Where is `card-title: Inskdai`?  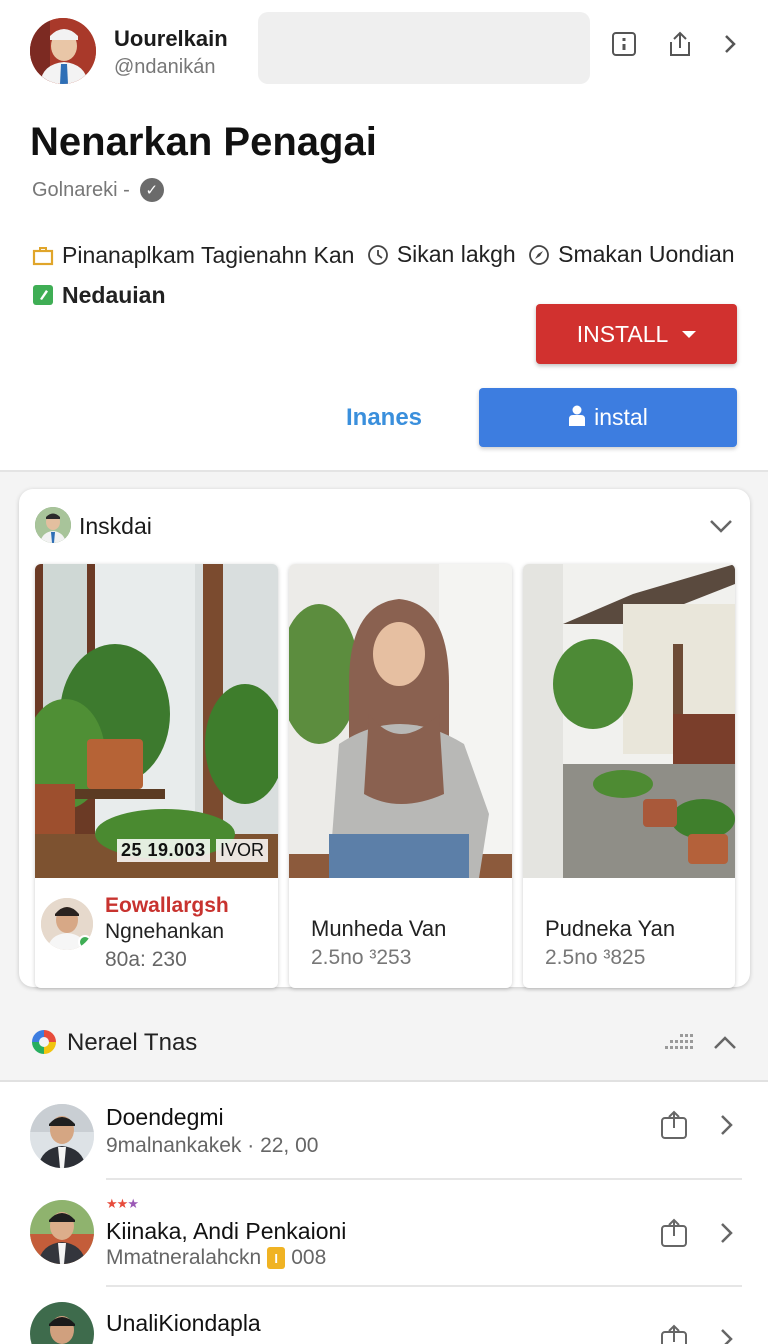
card-title: Inskdai is located at coordinates (115, 526).